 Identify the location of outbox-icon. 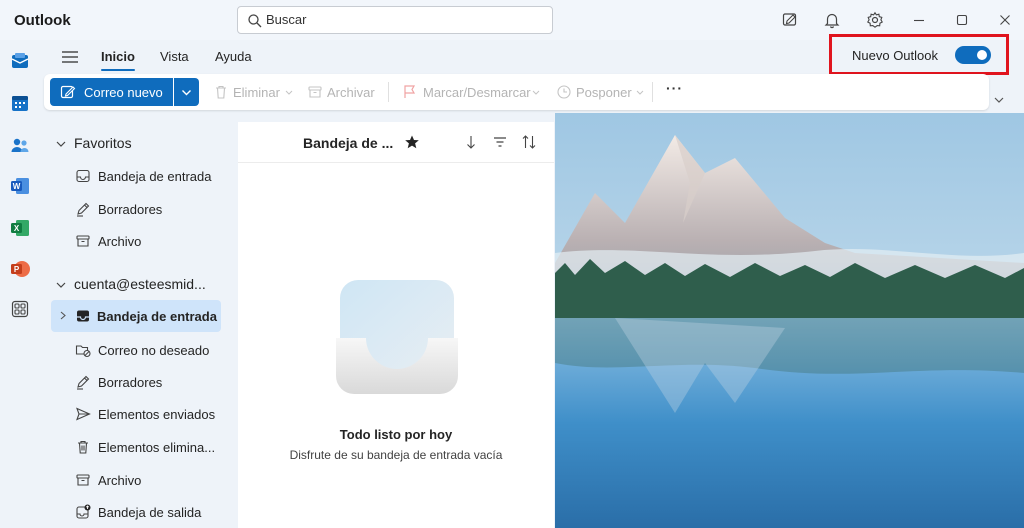
(83, 511).